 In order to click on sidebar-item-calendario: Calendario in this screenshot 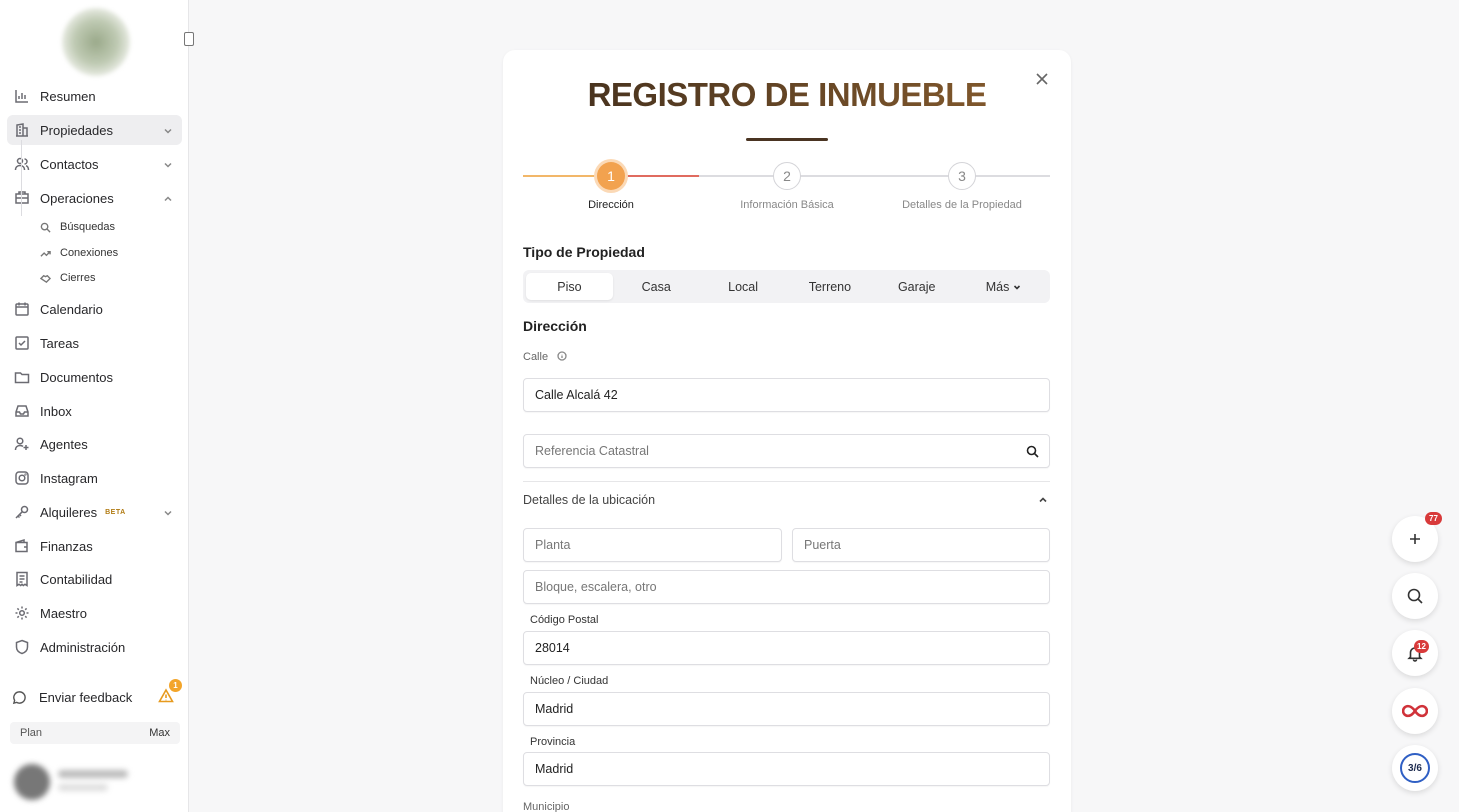, I will do `click(94, 309)`.